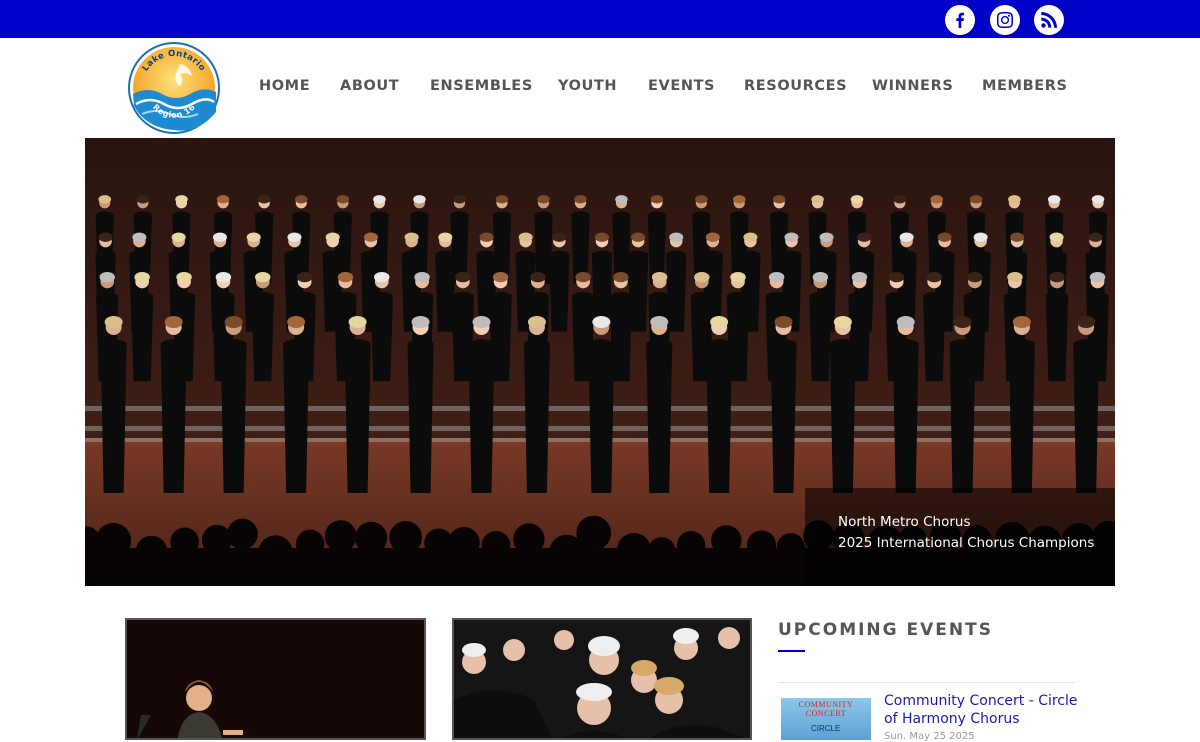 Image resolution: width=1200 pixels, height=742 pixels. I want to click on nav-ensembles: ENSEMBLES, so click(481, 86).